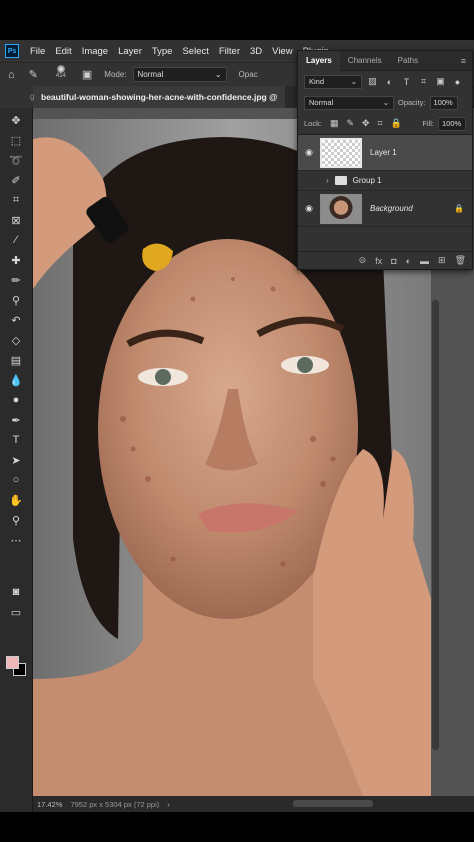 Image resolution: width=474 pixels, height=842 pixels. What do you see at coordinates (16, 500) in the screenshot?
I see `hand-icon: ✋` at bounding box center [16, 500].